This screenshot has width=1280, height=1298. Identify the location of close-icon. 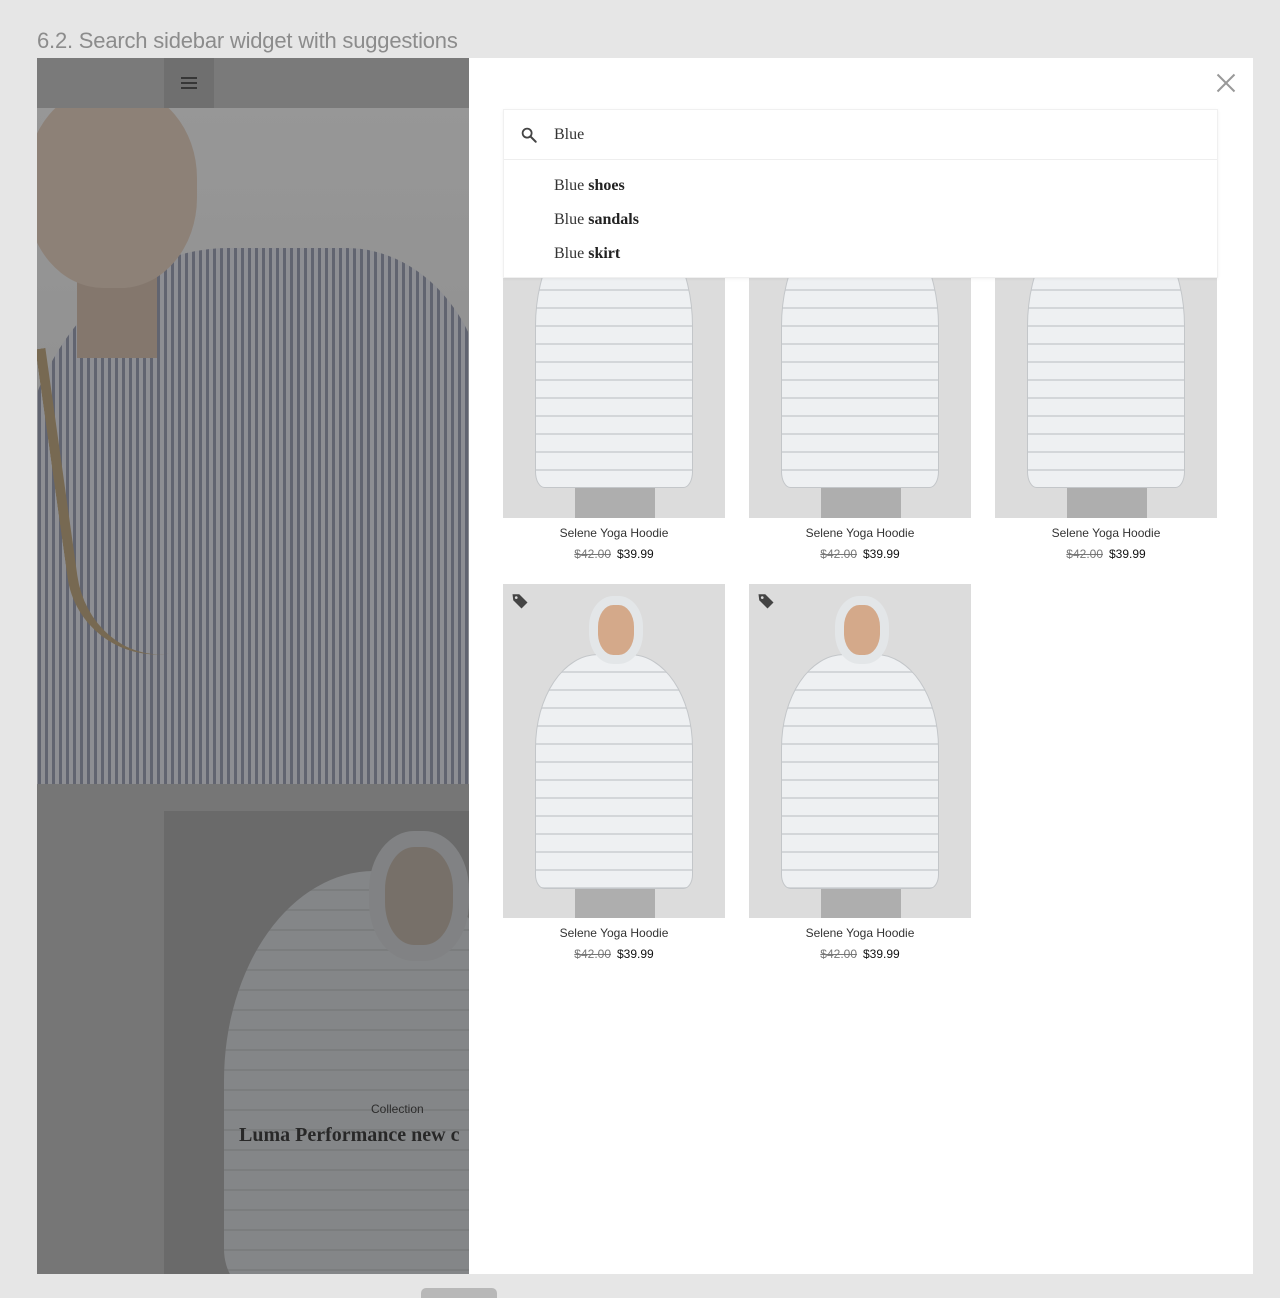
(1226, 83).